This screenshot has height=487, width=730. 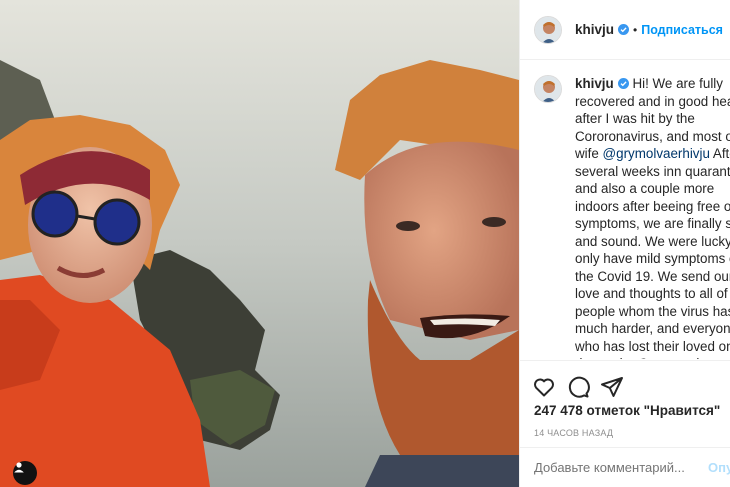 I want to click on header-username: khivju, so click(x=594, y=29).